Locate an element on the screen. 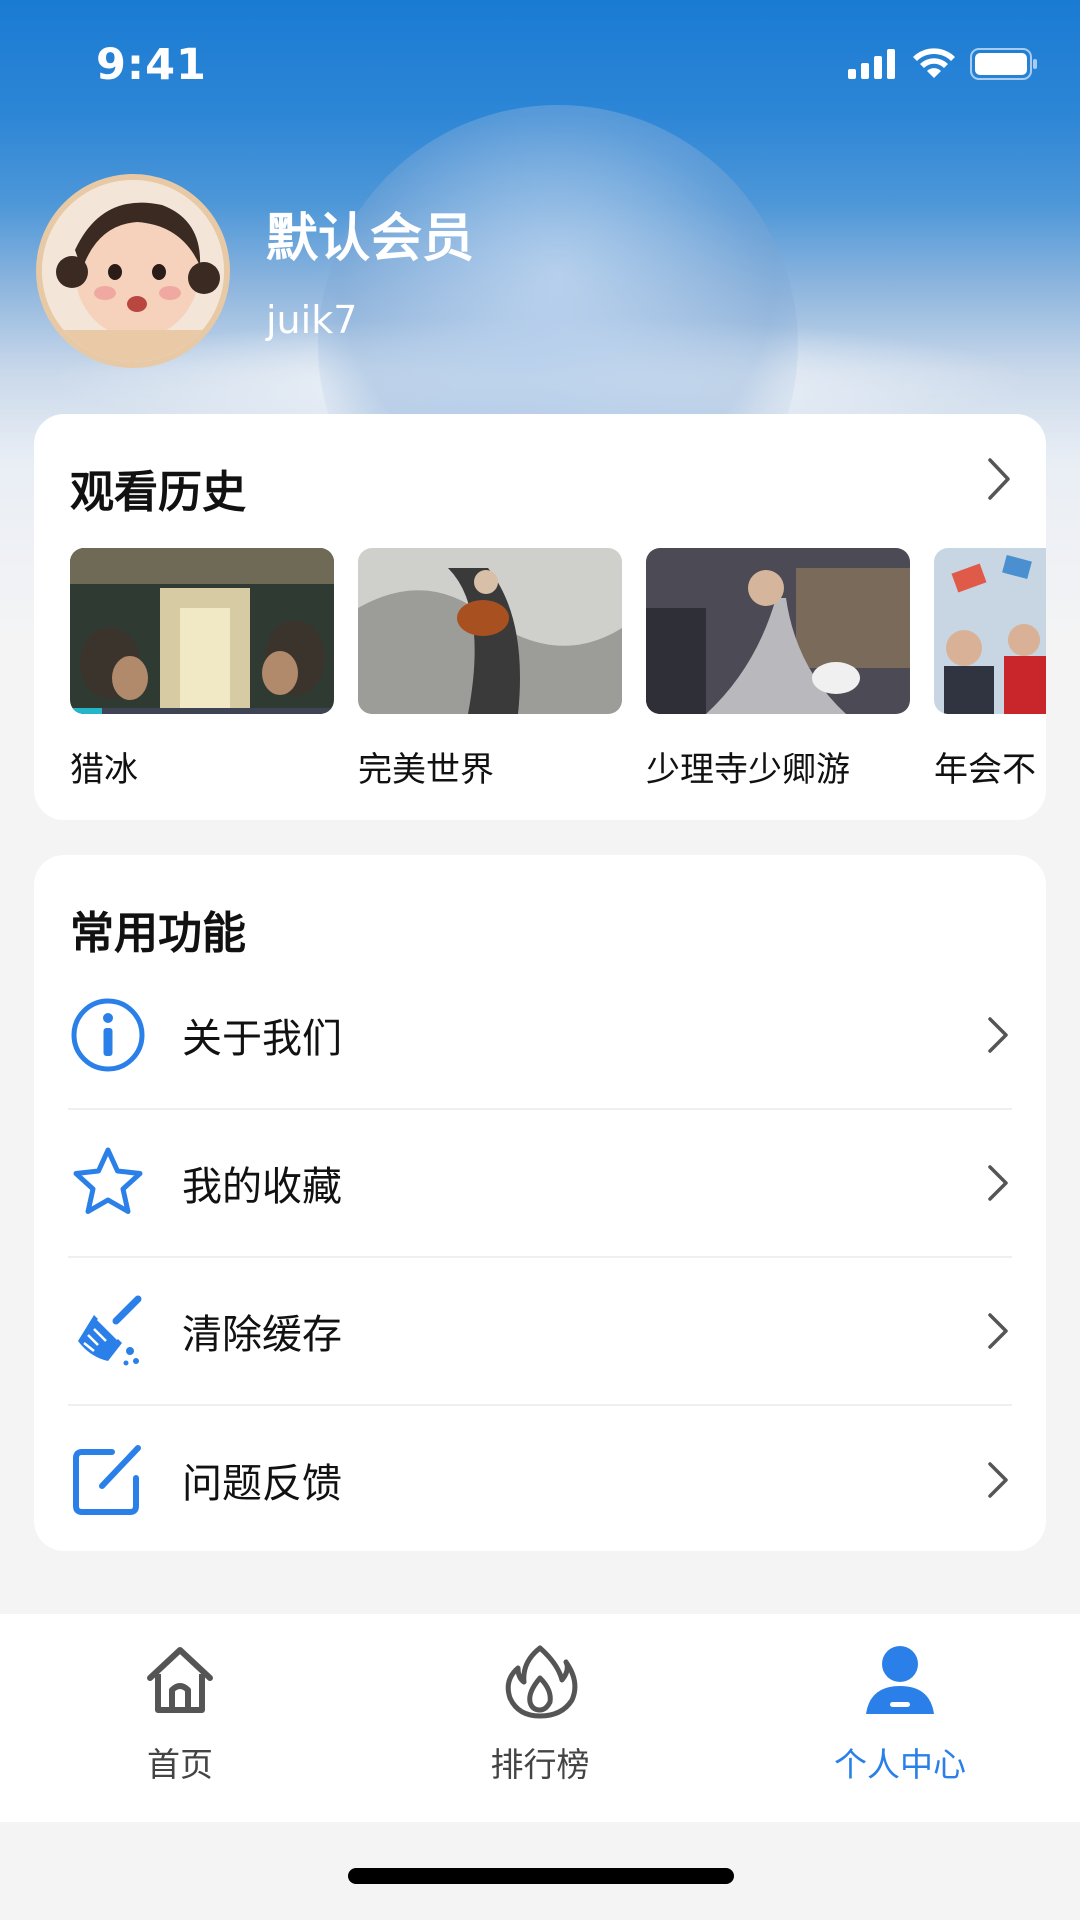 This screenshot has width=1080, height=1920. tab-label: 首页 is located at coordinates (180, 1764).